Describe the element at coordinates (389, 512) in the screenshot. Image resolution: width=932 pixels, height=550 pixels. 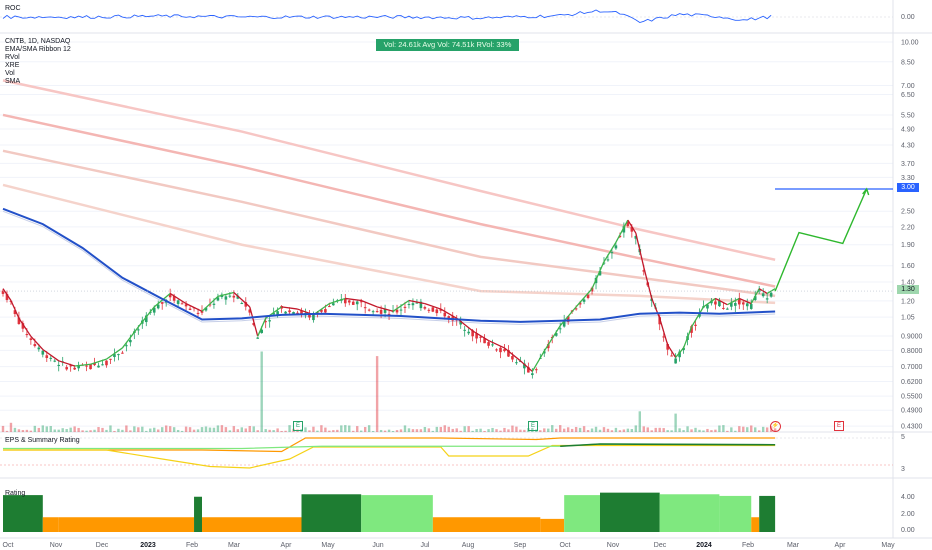
I see `rating-pane` at that location.